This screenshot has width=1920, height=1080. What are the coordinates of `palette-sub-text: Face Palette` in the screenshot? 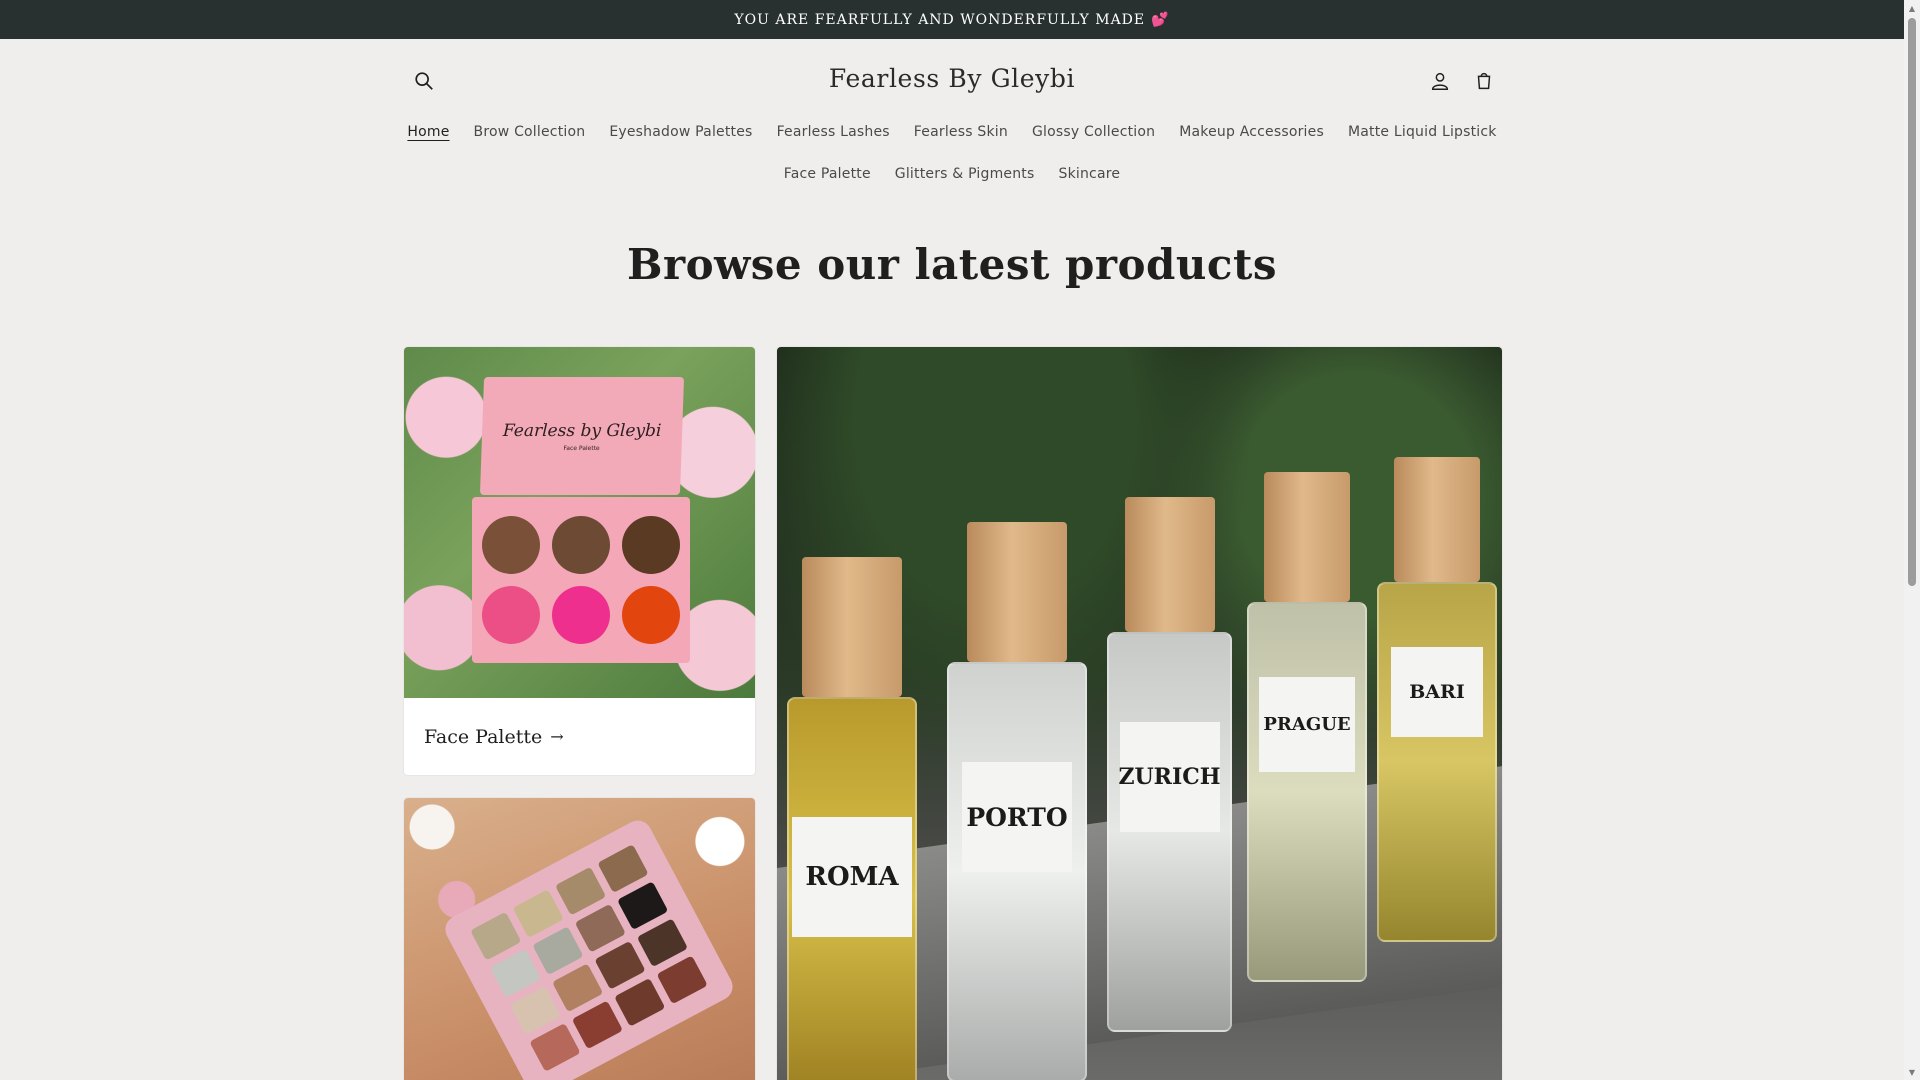 It's located at (581, 448).